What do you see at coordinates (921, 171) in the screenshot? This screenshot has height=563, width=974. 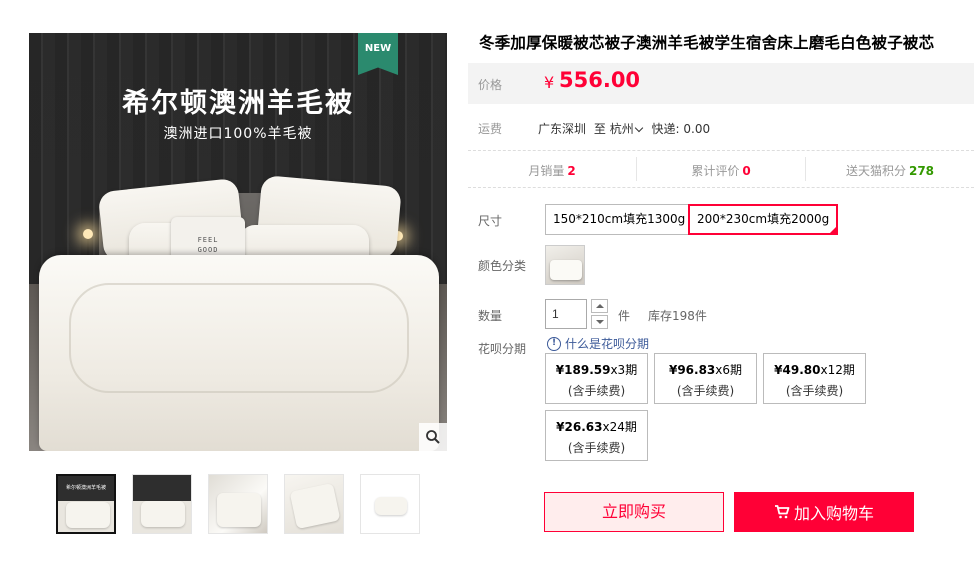 I see `stat-value: 278` at bounding box center [921, 171].